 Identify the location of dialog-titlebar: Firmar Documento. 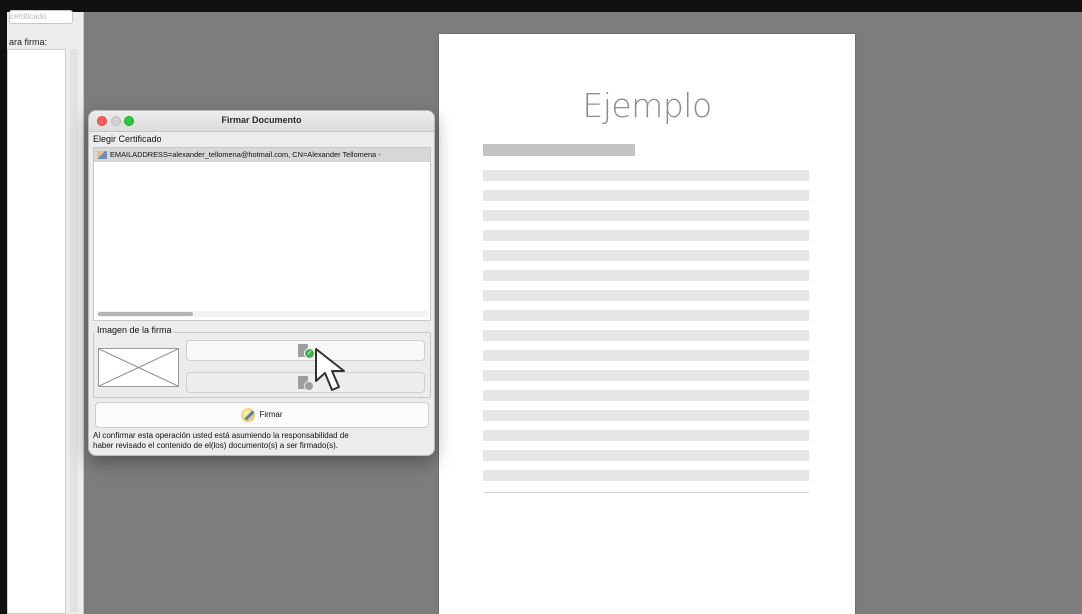
(261, 121).